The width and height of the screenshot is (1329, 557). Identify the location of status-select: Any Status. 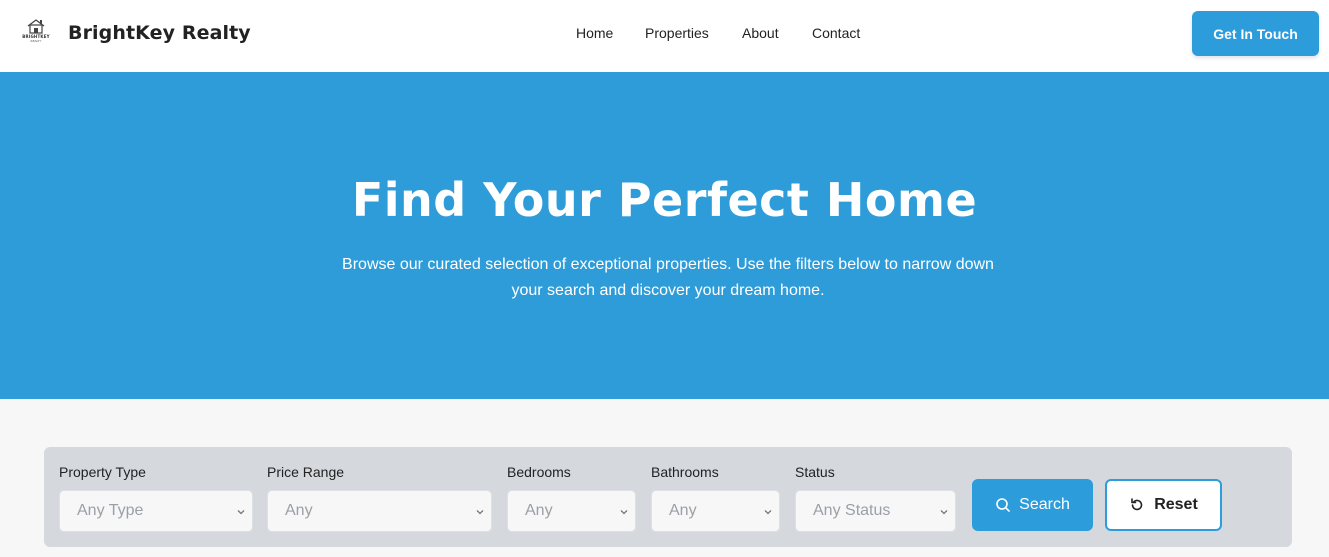
(875, 511).